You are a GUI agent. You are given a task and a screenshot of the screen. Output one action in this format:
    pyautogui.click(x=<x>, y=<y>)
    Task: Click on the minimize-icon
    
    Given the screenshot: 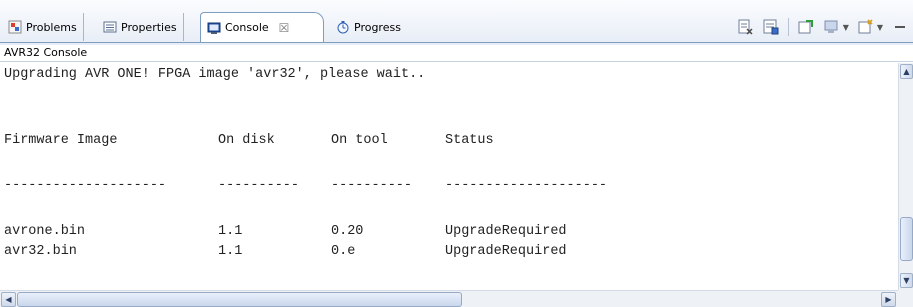 What is the action you would take?
    pyautogui.click(x=900, y=27)
    